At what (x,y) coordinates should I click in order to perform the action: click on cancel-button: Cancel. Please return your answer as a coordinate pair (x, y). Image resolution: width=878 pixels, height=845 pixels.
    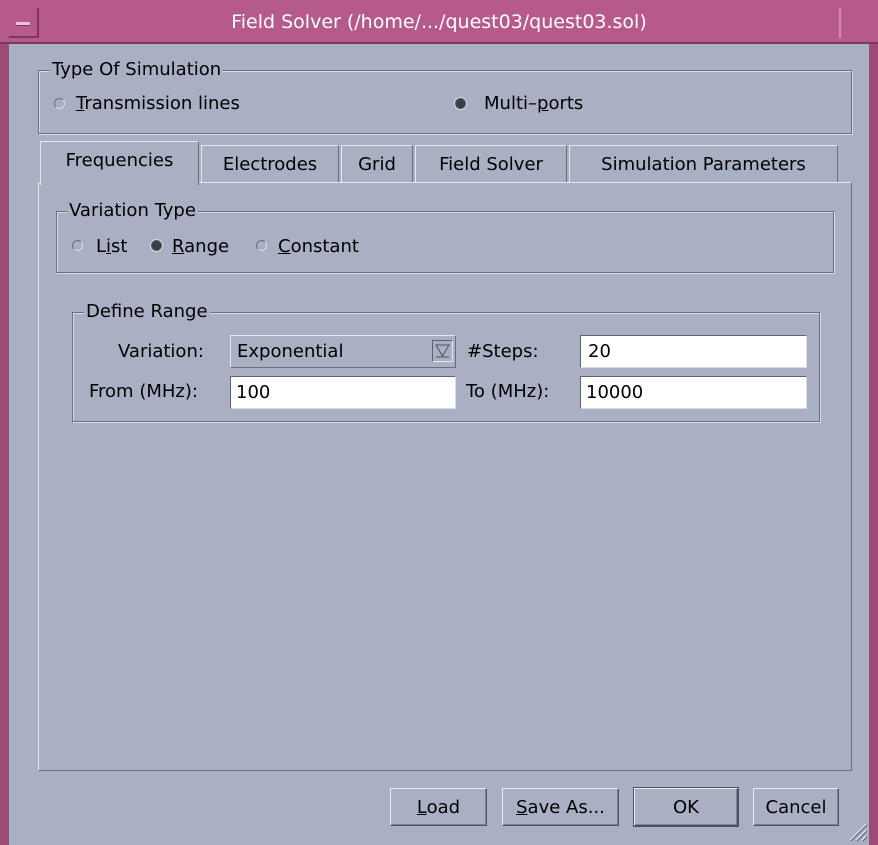
    Looking at the image, I should click on (796, 807).